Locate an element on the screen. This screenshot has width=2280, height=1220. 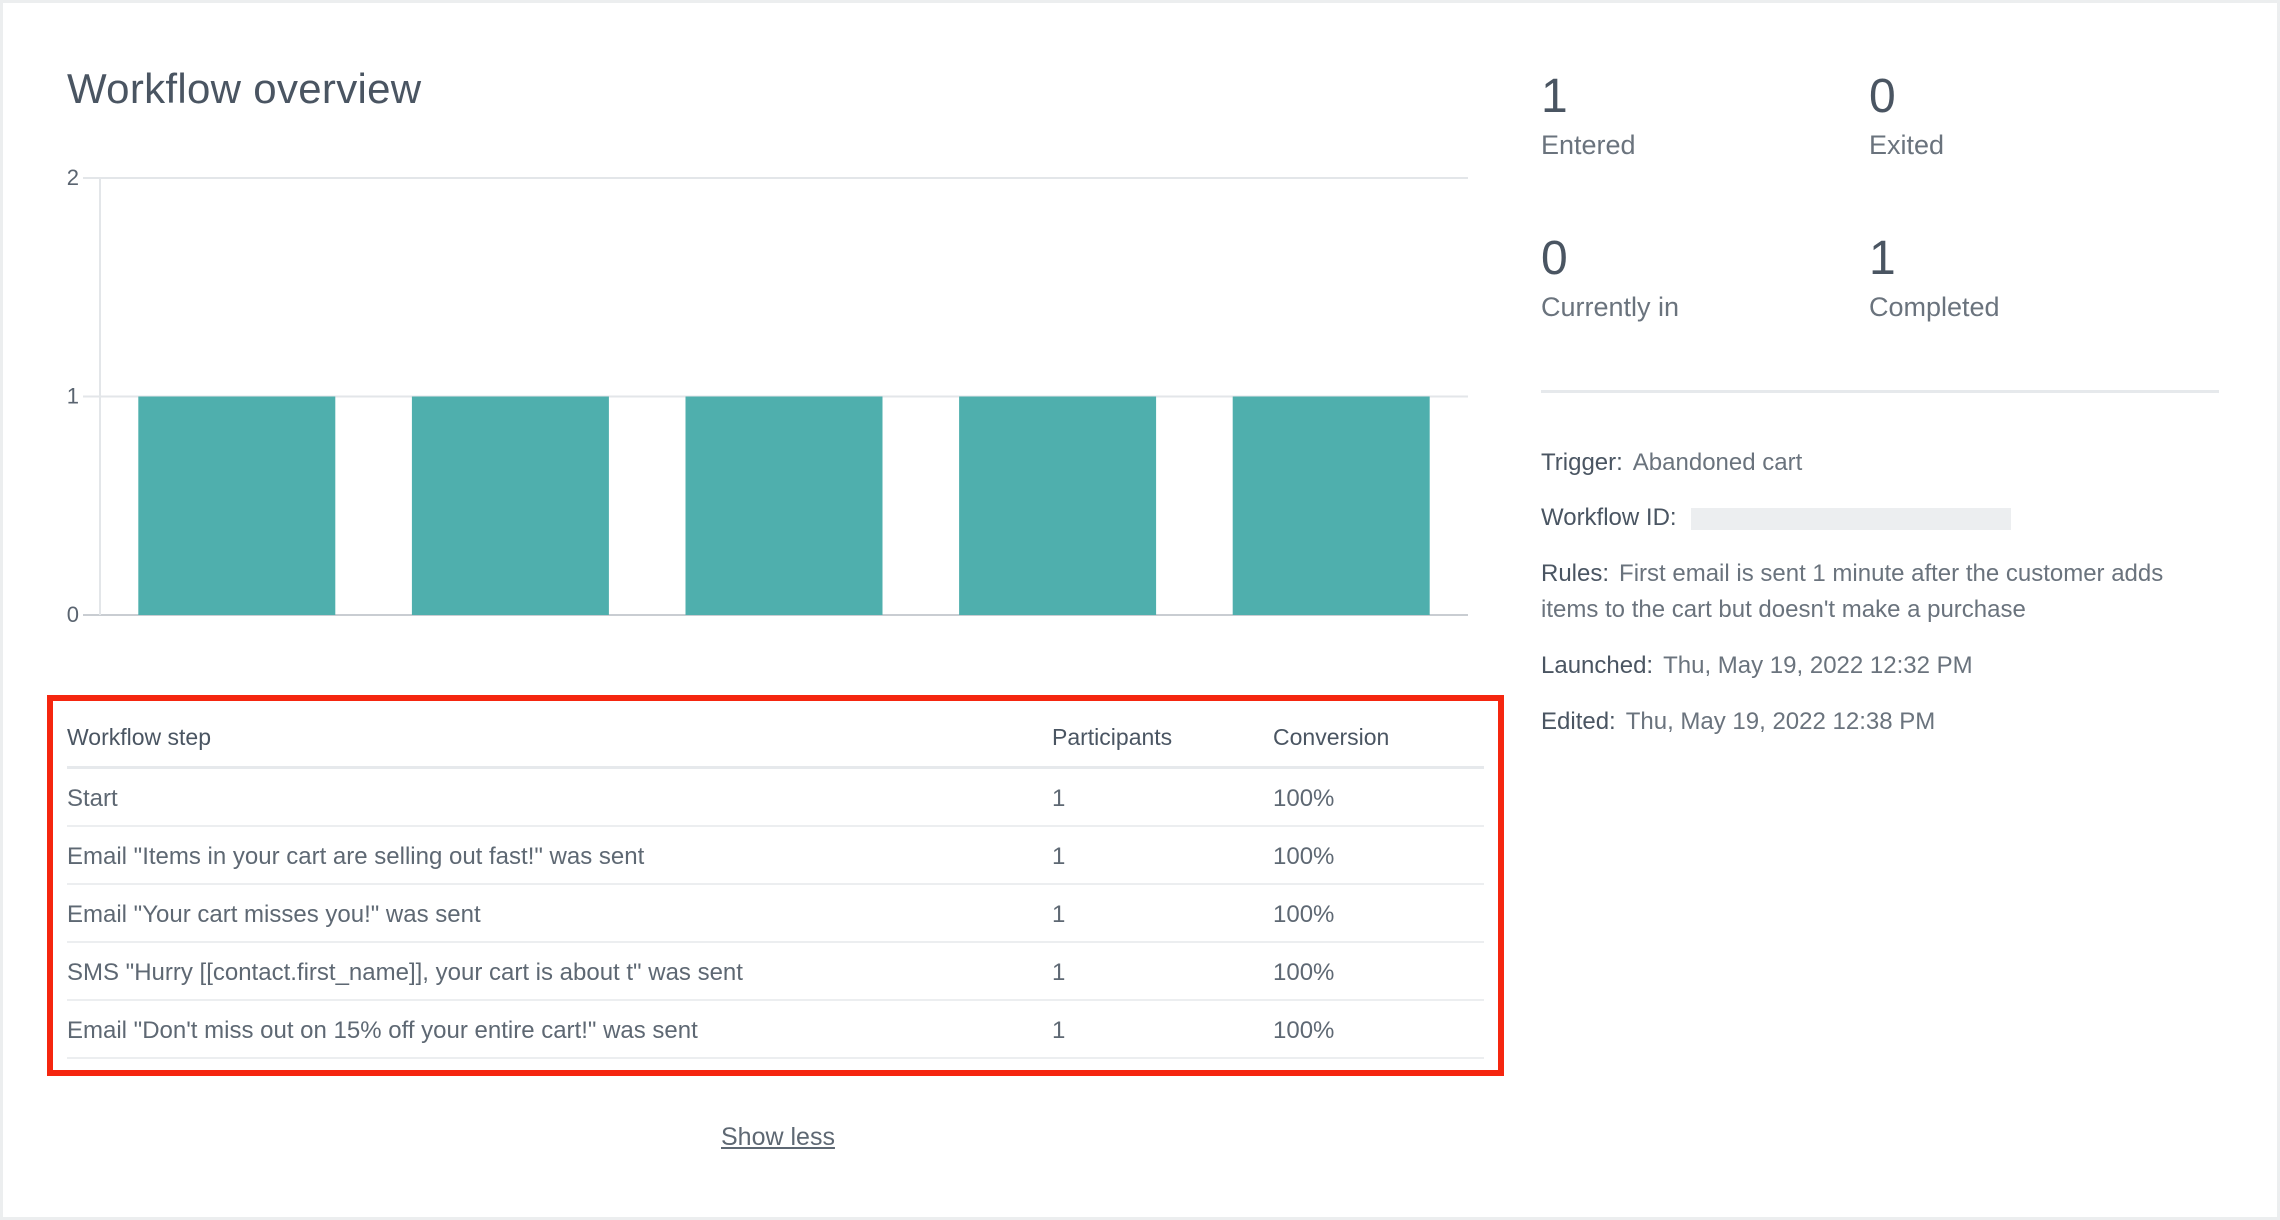
stats-divider is located at coordinates (1880, 391).